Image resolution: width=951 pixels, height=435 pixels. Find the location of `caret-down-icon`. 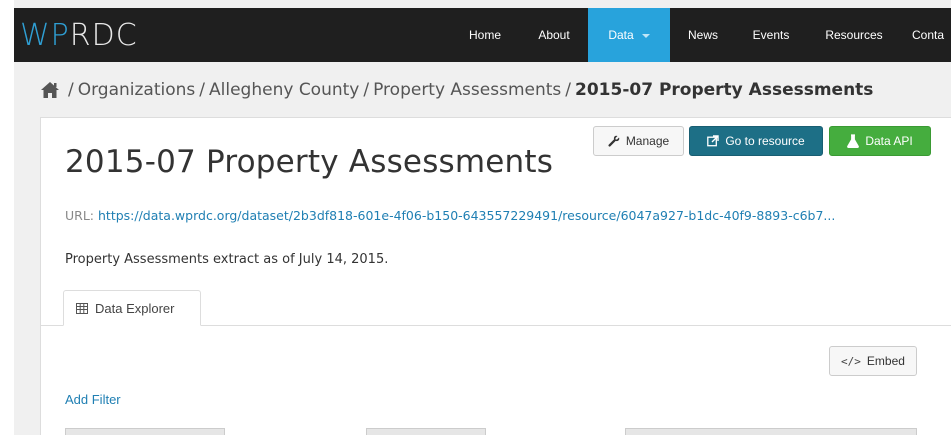

caret-down-icon is located at coordinates (645, 35).